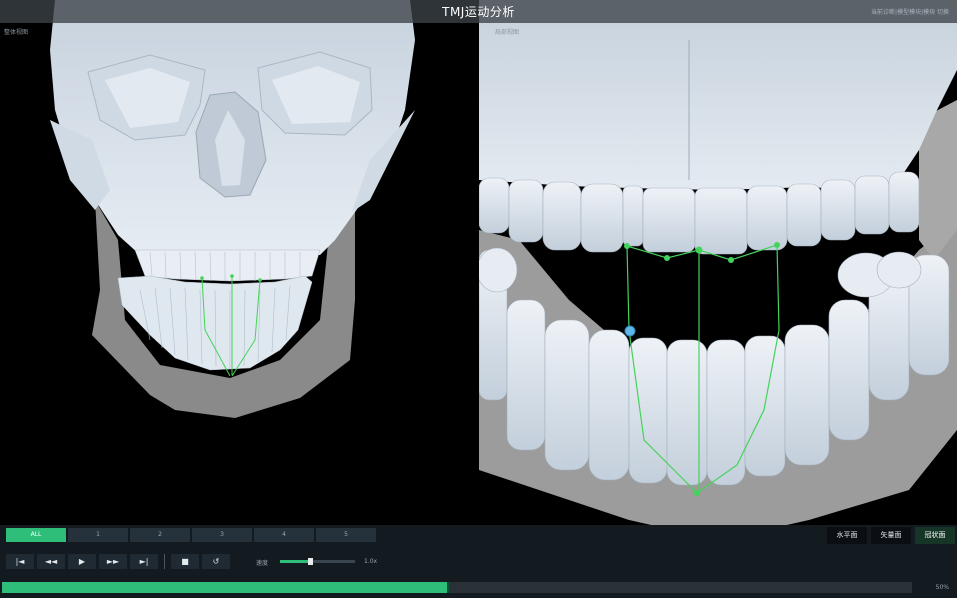 This screenshot has width=957, height=598. Describe the element at coordinates (630, 331) in the screenshot. I see `selected-landmark` at that location.